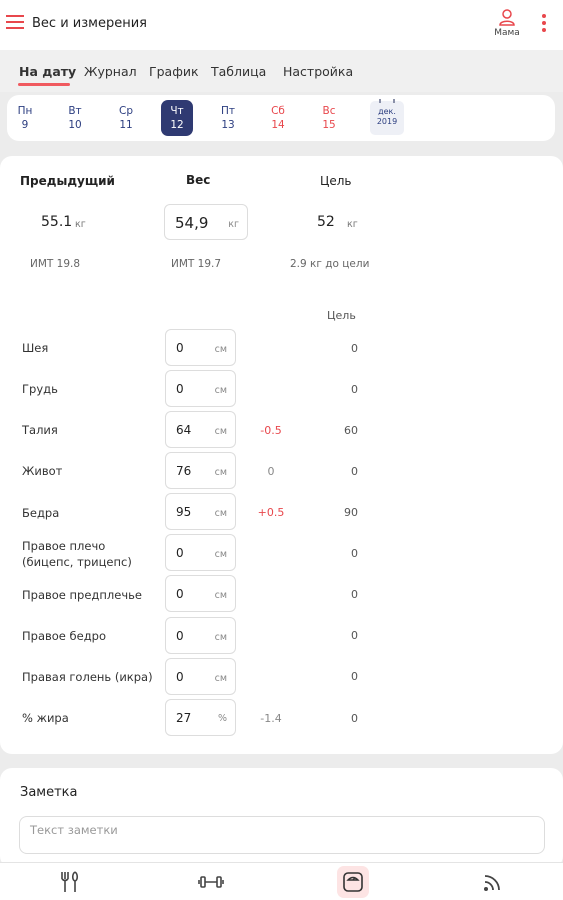 This screenshot has height=900, width=563. Describe the element at coordinates (330, 264) in the screenshot. I see `kg-to-goal: 2.9 кг до цели` at that location.